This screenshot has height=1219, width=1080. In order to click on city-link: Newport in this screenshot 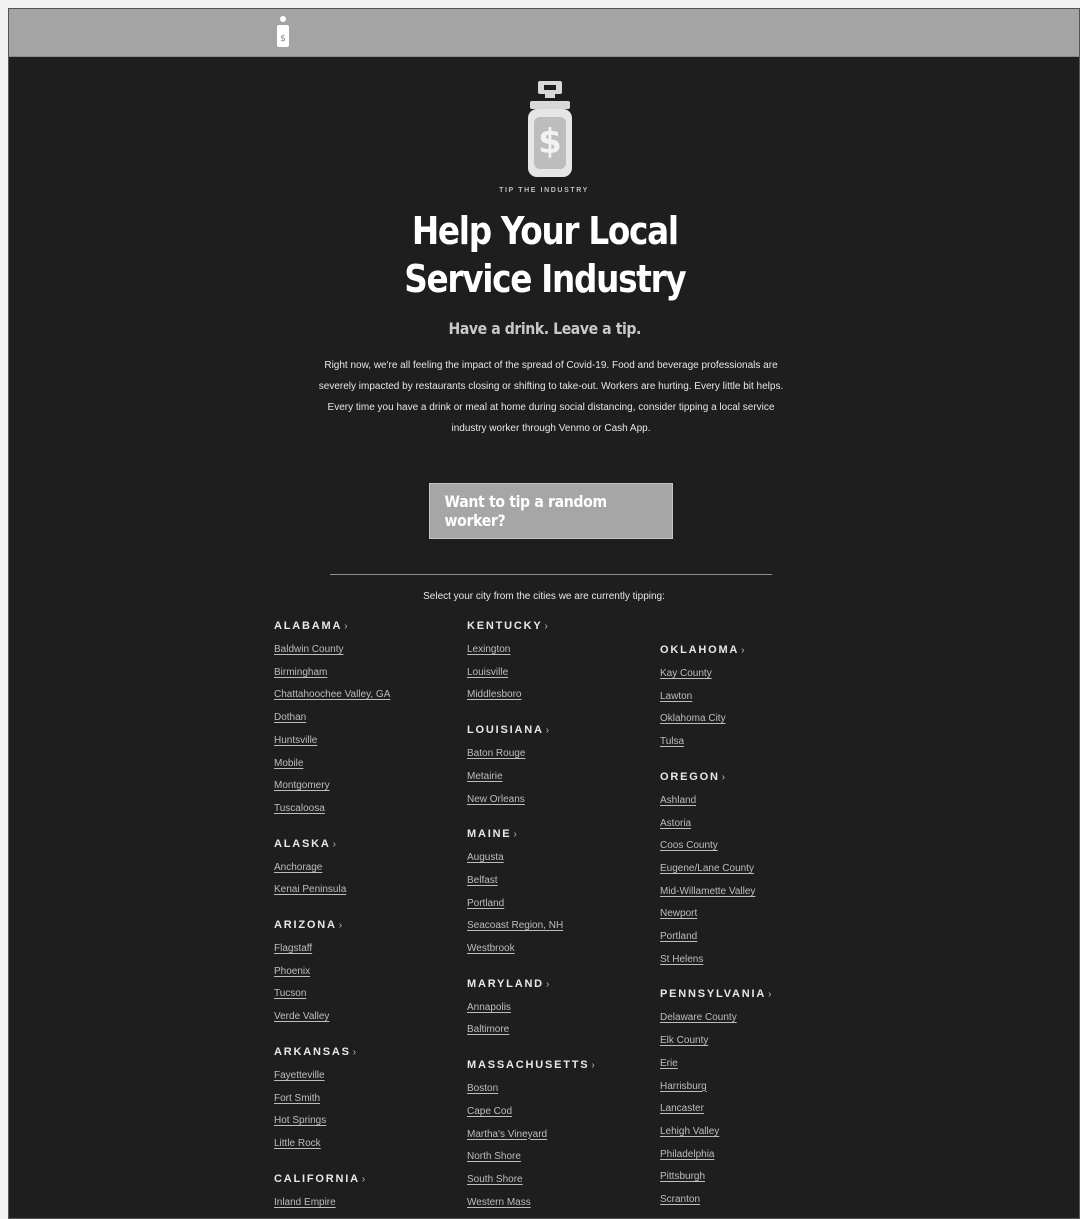, I will do `click(750, 914)`.